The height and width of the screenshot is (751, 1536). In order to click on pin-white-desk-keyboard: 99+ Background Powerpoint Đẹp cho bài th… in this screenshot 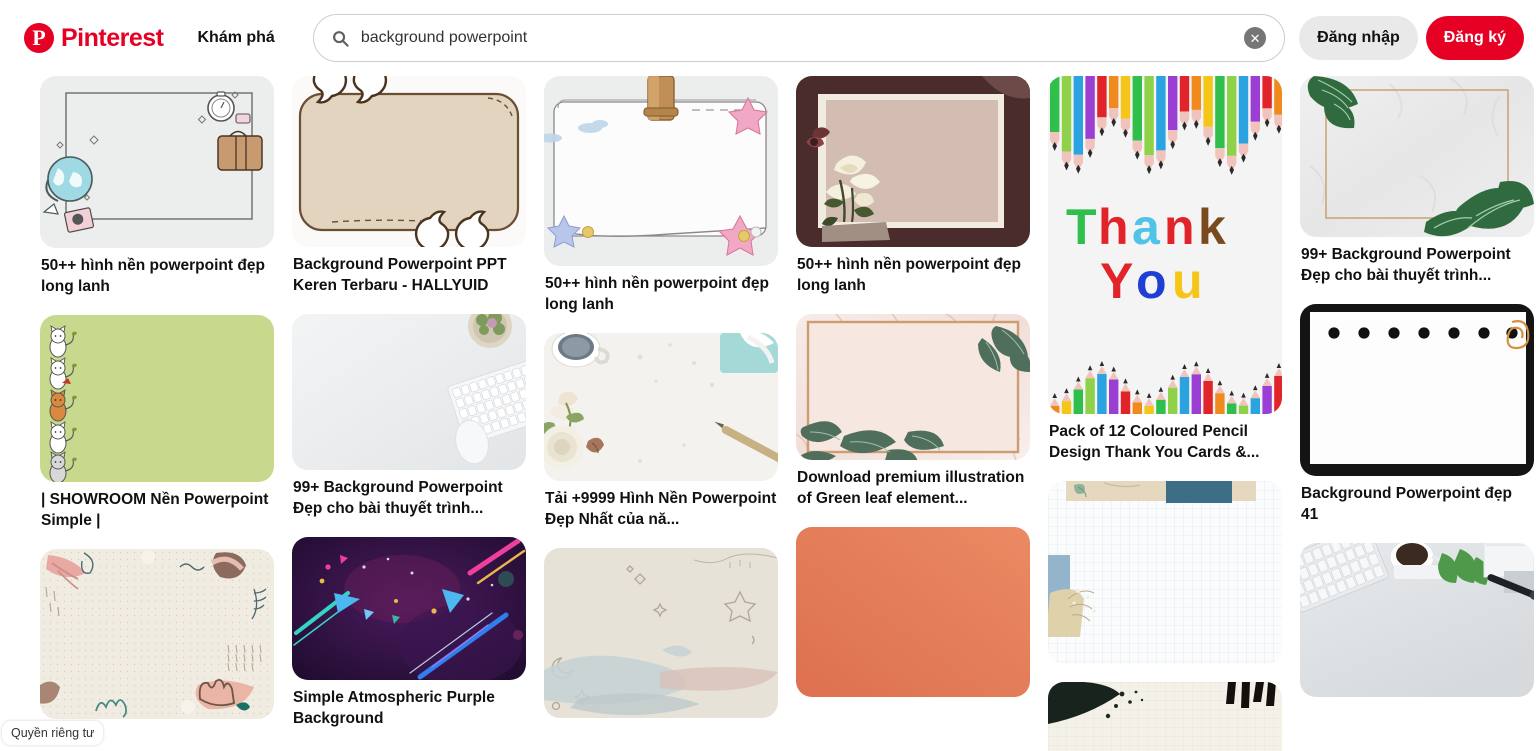, I will do `click(409, 416)`.